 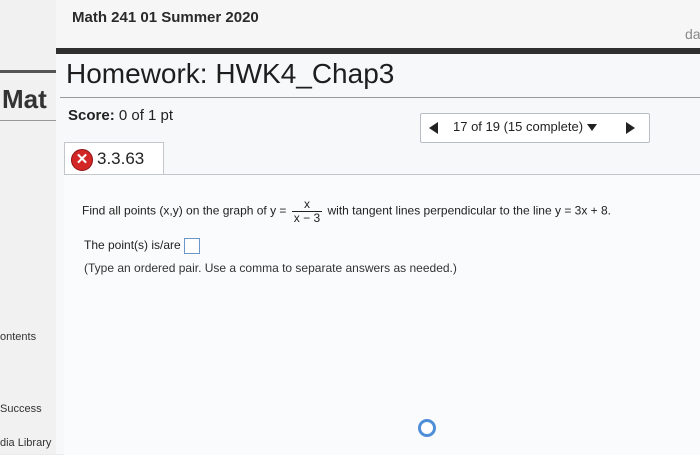 I want to click on sidebar-item-media-library: dia Library, so click(x=25, y=443).